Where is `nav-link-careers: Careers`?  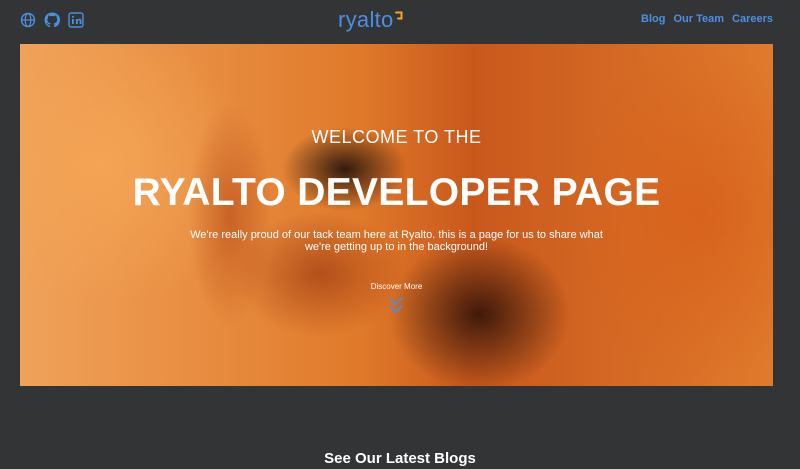
nav-link-careers: Careers is located at coordinates (752, 19).